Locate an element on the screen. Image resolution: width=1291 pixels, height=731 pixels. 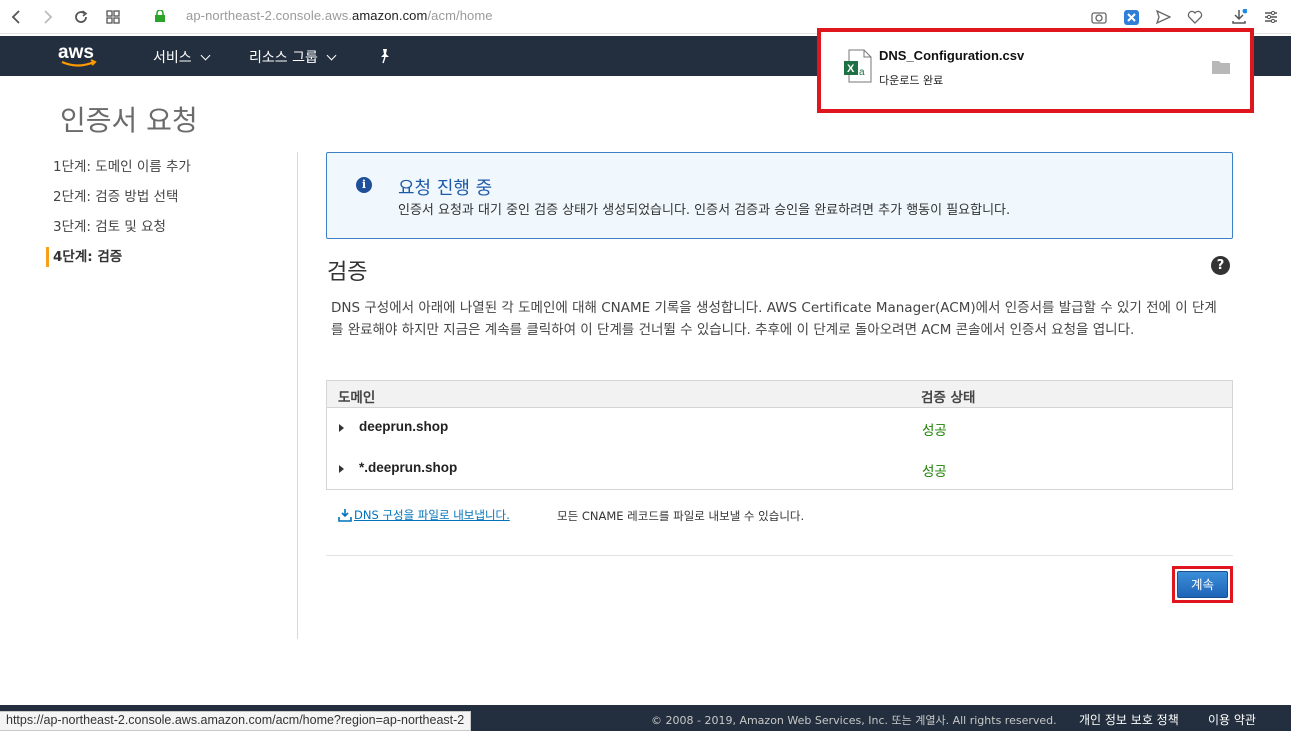
terms-link: 이용 약관 is located at coordinates (1232, 719).